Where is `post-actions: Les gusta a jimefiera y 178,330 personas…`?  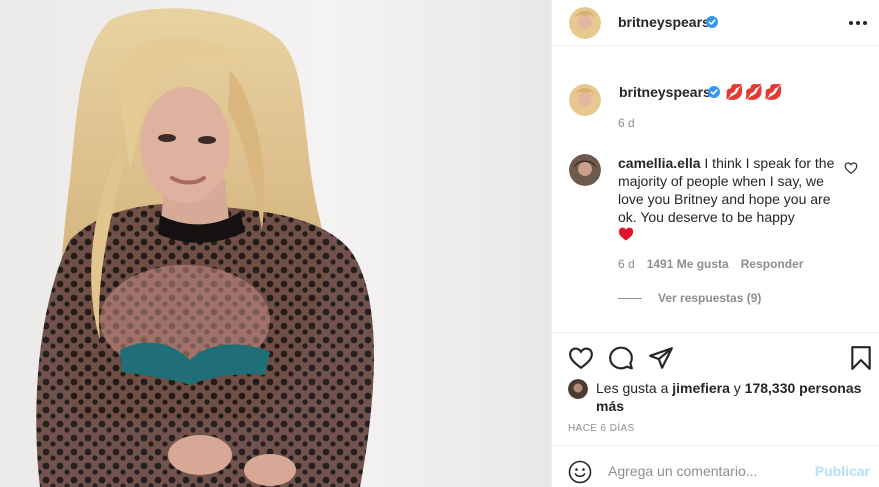
post-actions: Les gusta a jimefiera y 178,330 personas… is located at coordinates (715, 387).